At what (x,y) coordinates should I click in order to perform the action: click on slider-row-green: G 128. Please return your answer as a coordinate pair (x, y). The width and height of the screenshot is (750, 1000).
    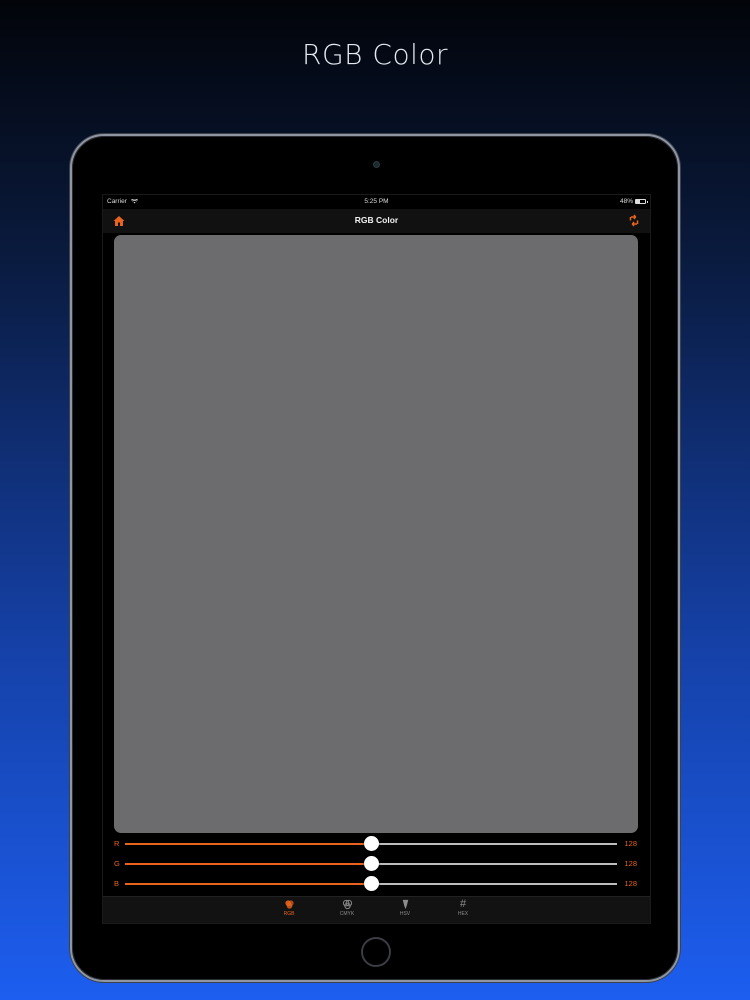
    Looking at the image, I should click on (376, 863).